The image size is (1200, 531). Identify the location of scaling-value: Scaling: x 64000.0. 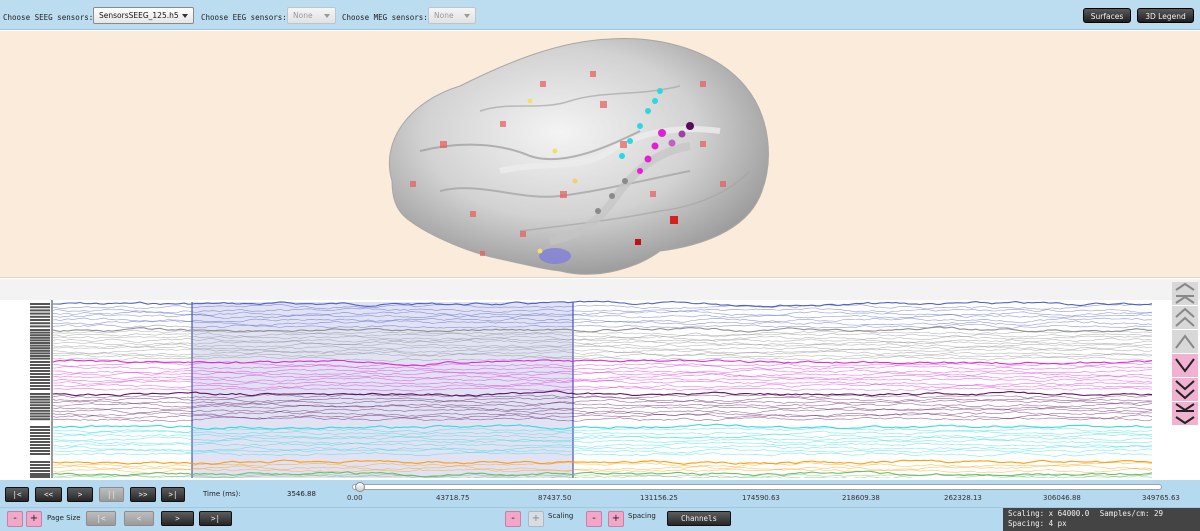
(1049, 513).